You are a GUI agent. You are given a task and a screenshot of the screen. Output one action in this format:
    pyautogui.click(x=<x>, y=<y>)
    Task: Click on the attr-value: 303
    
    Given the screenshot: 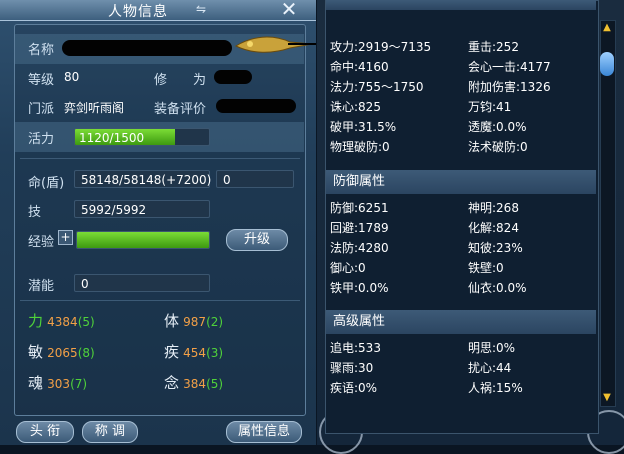 What is the action you would take?
    pyautogui.click(x=59, y=384)
    